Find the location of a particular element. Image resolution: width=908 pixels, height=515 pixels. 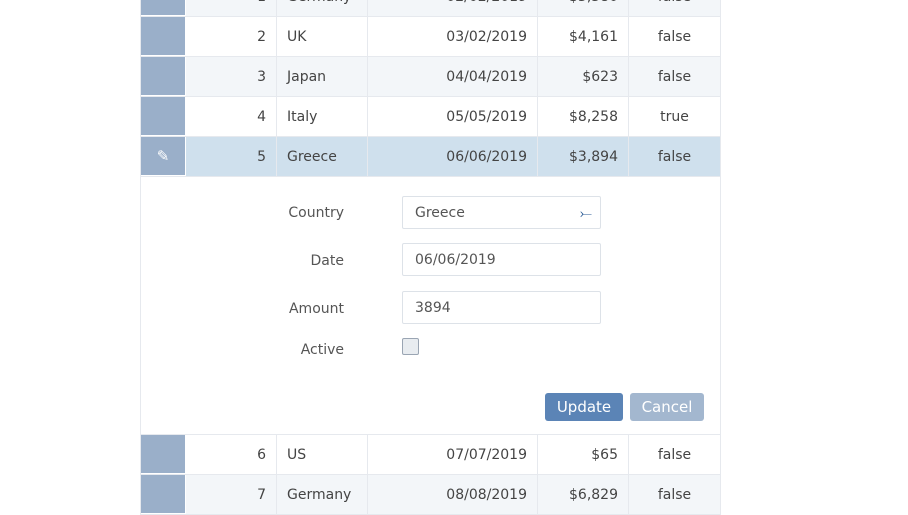

cursor-icon: ⤚ is located at coordinates (585, 212).